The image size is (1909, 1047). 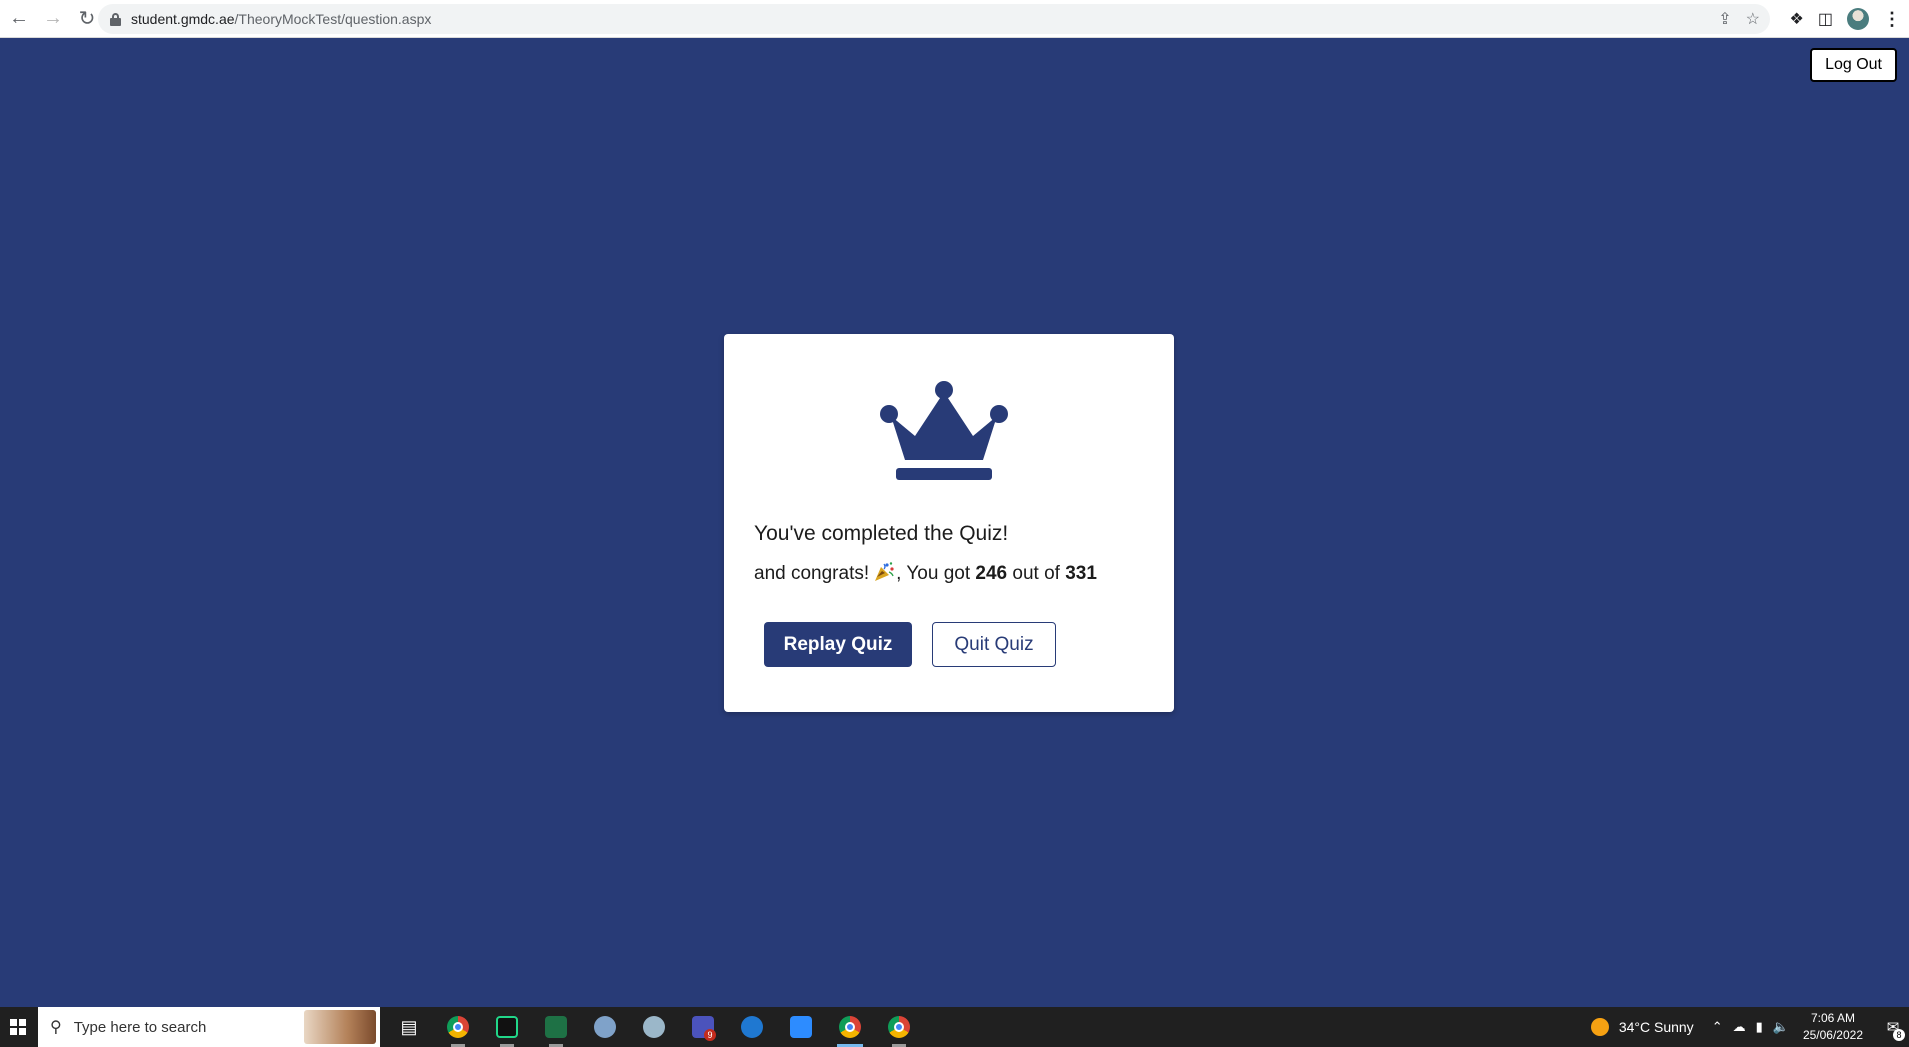 I want to click on clock-time: 7:06 AM, so click(x=1832, y=1018).